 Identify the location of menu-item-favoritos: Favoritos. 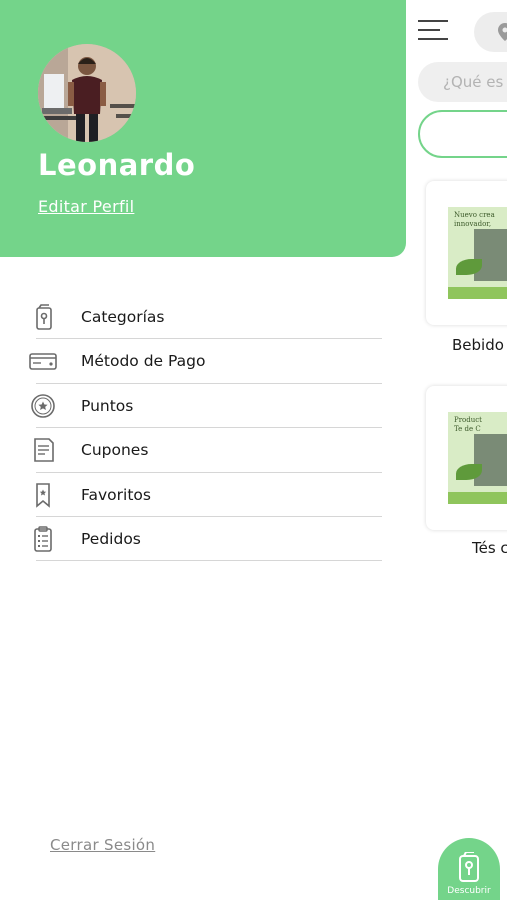
(203, 495).